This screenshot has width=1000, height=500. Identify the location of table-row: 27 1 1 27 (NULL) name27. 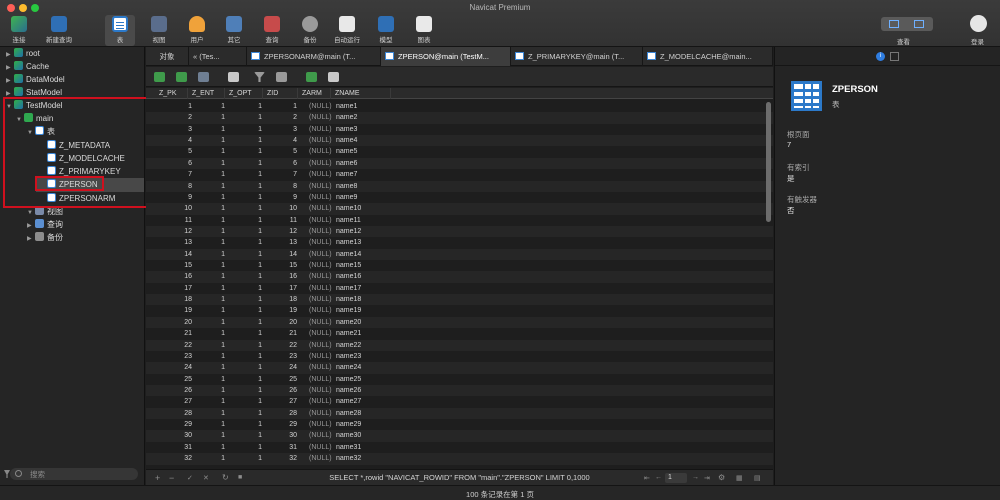
(459, 401).